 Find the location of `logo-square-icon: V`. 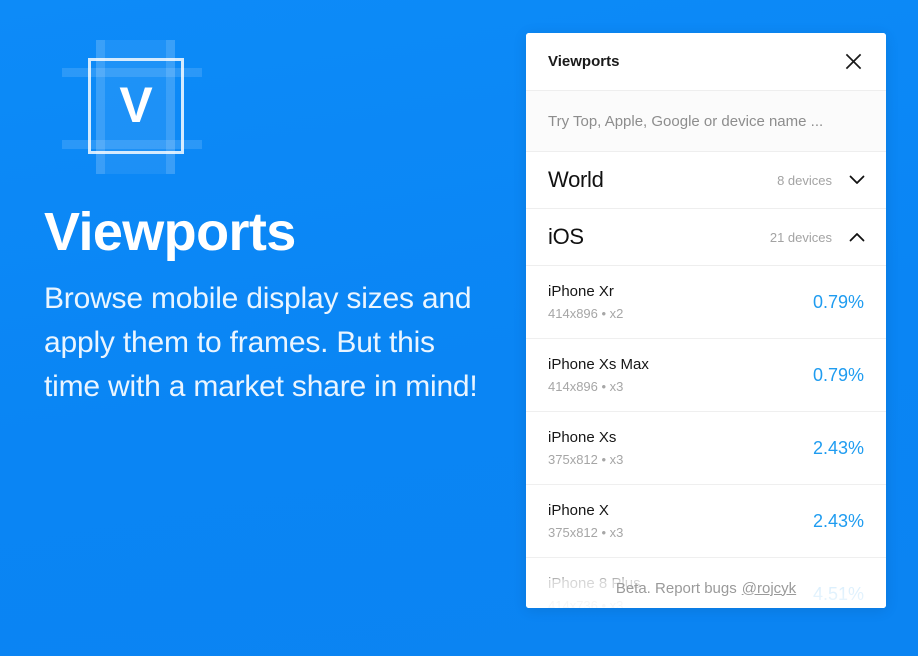

logo-square-icon: V is located at coordinates (136, 106).